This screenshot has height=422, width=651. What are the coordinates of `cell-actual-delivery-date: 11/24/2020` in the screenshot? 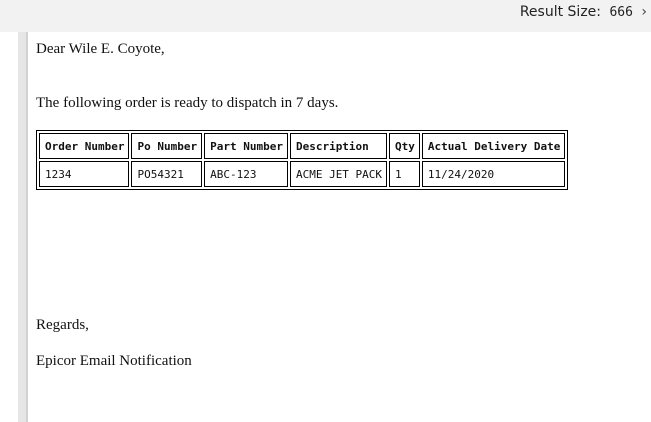 It's located at (493, 174).